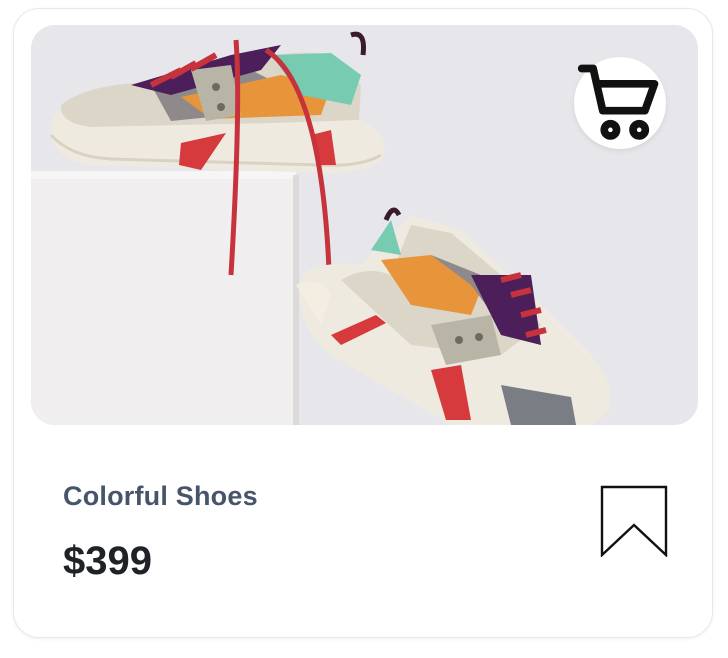 Image resolution: width=728 pixels, height=658 pixels. What do you see at coordinates (160, 496) in the screenshot?
I see `product-title: Colorful Shoes` at bounding box center [160, 496].